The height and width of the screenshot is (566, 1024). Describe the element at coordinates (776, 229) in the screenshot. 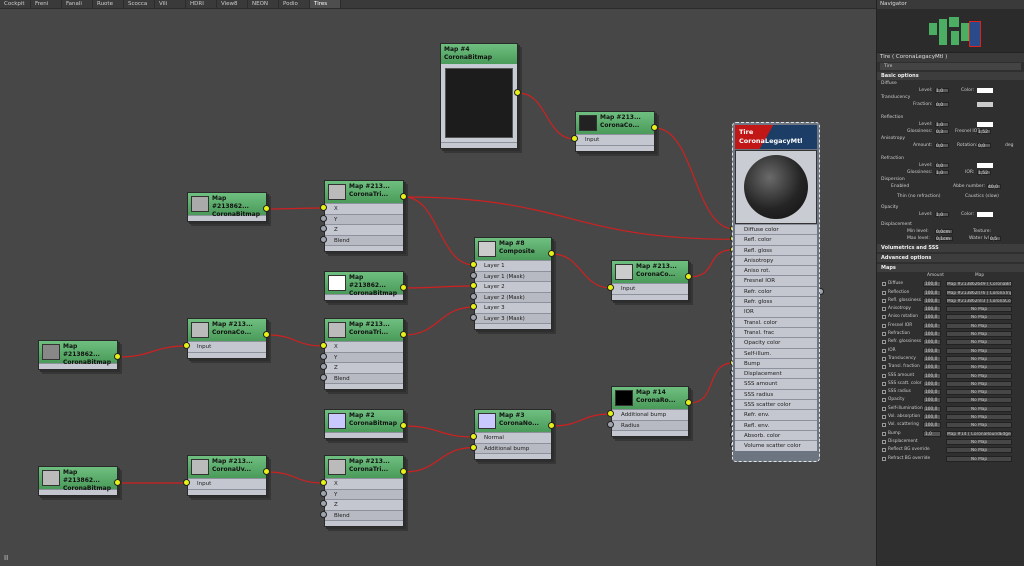

I see `material-slot: Diffuse color` at that location.